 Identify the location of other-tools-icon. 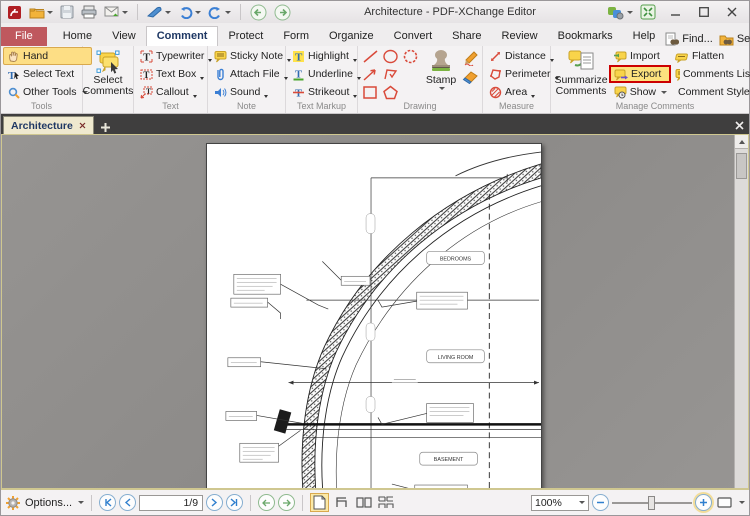
(14, 93).